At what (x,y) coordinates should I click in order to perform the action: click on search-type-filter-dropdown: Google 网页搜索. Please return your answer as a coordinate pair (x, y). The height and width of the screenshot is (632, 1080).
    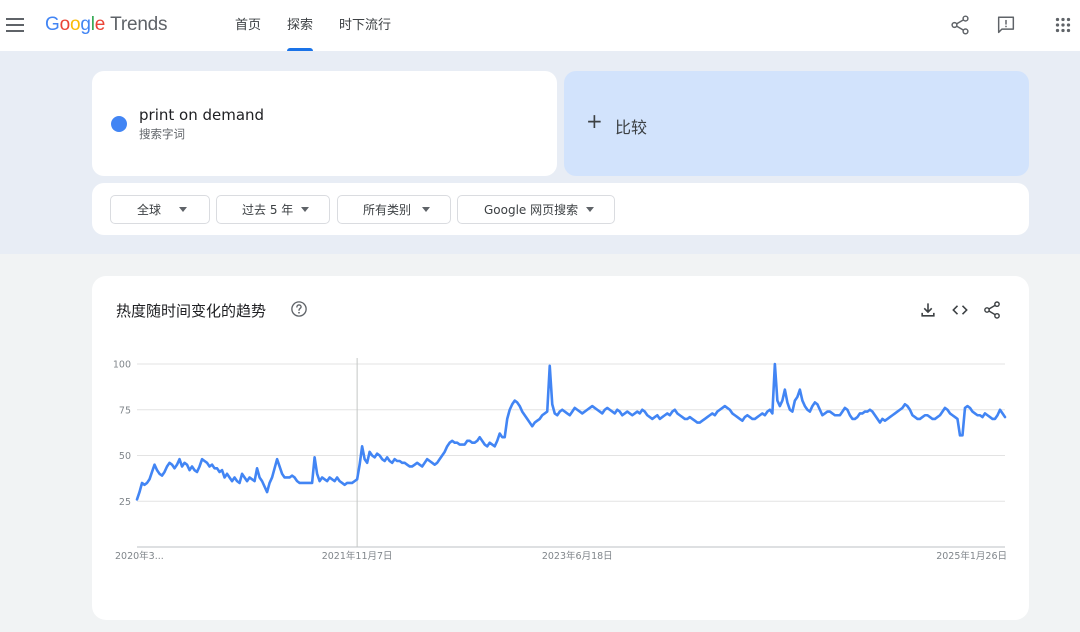
    Looking at the image, I should click on (536, 209).